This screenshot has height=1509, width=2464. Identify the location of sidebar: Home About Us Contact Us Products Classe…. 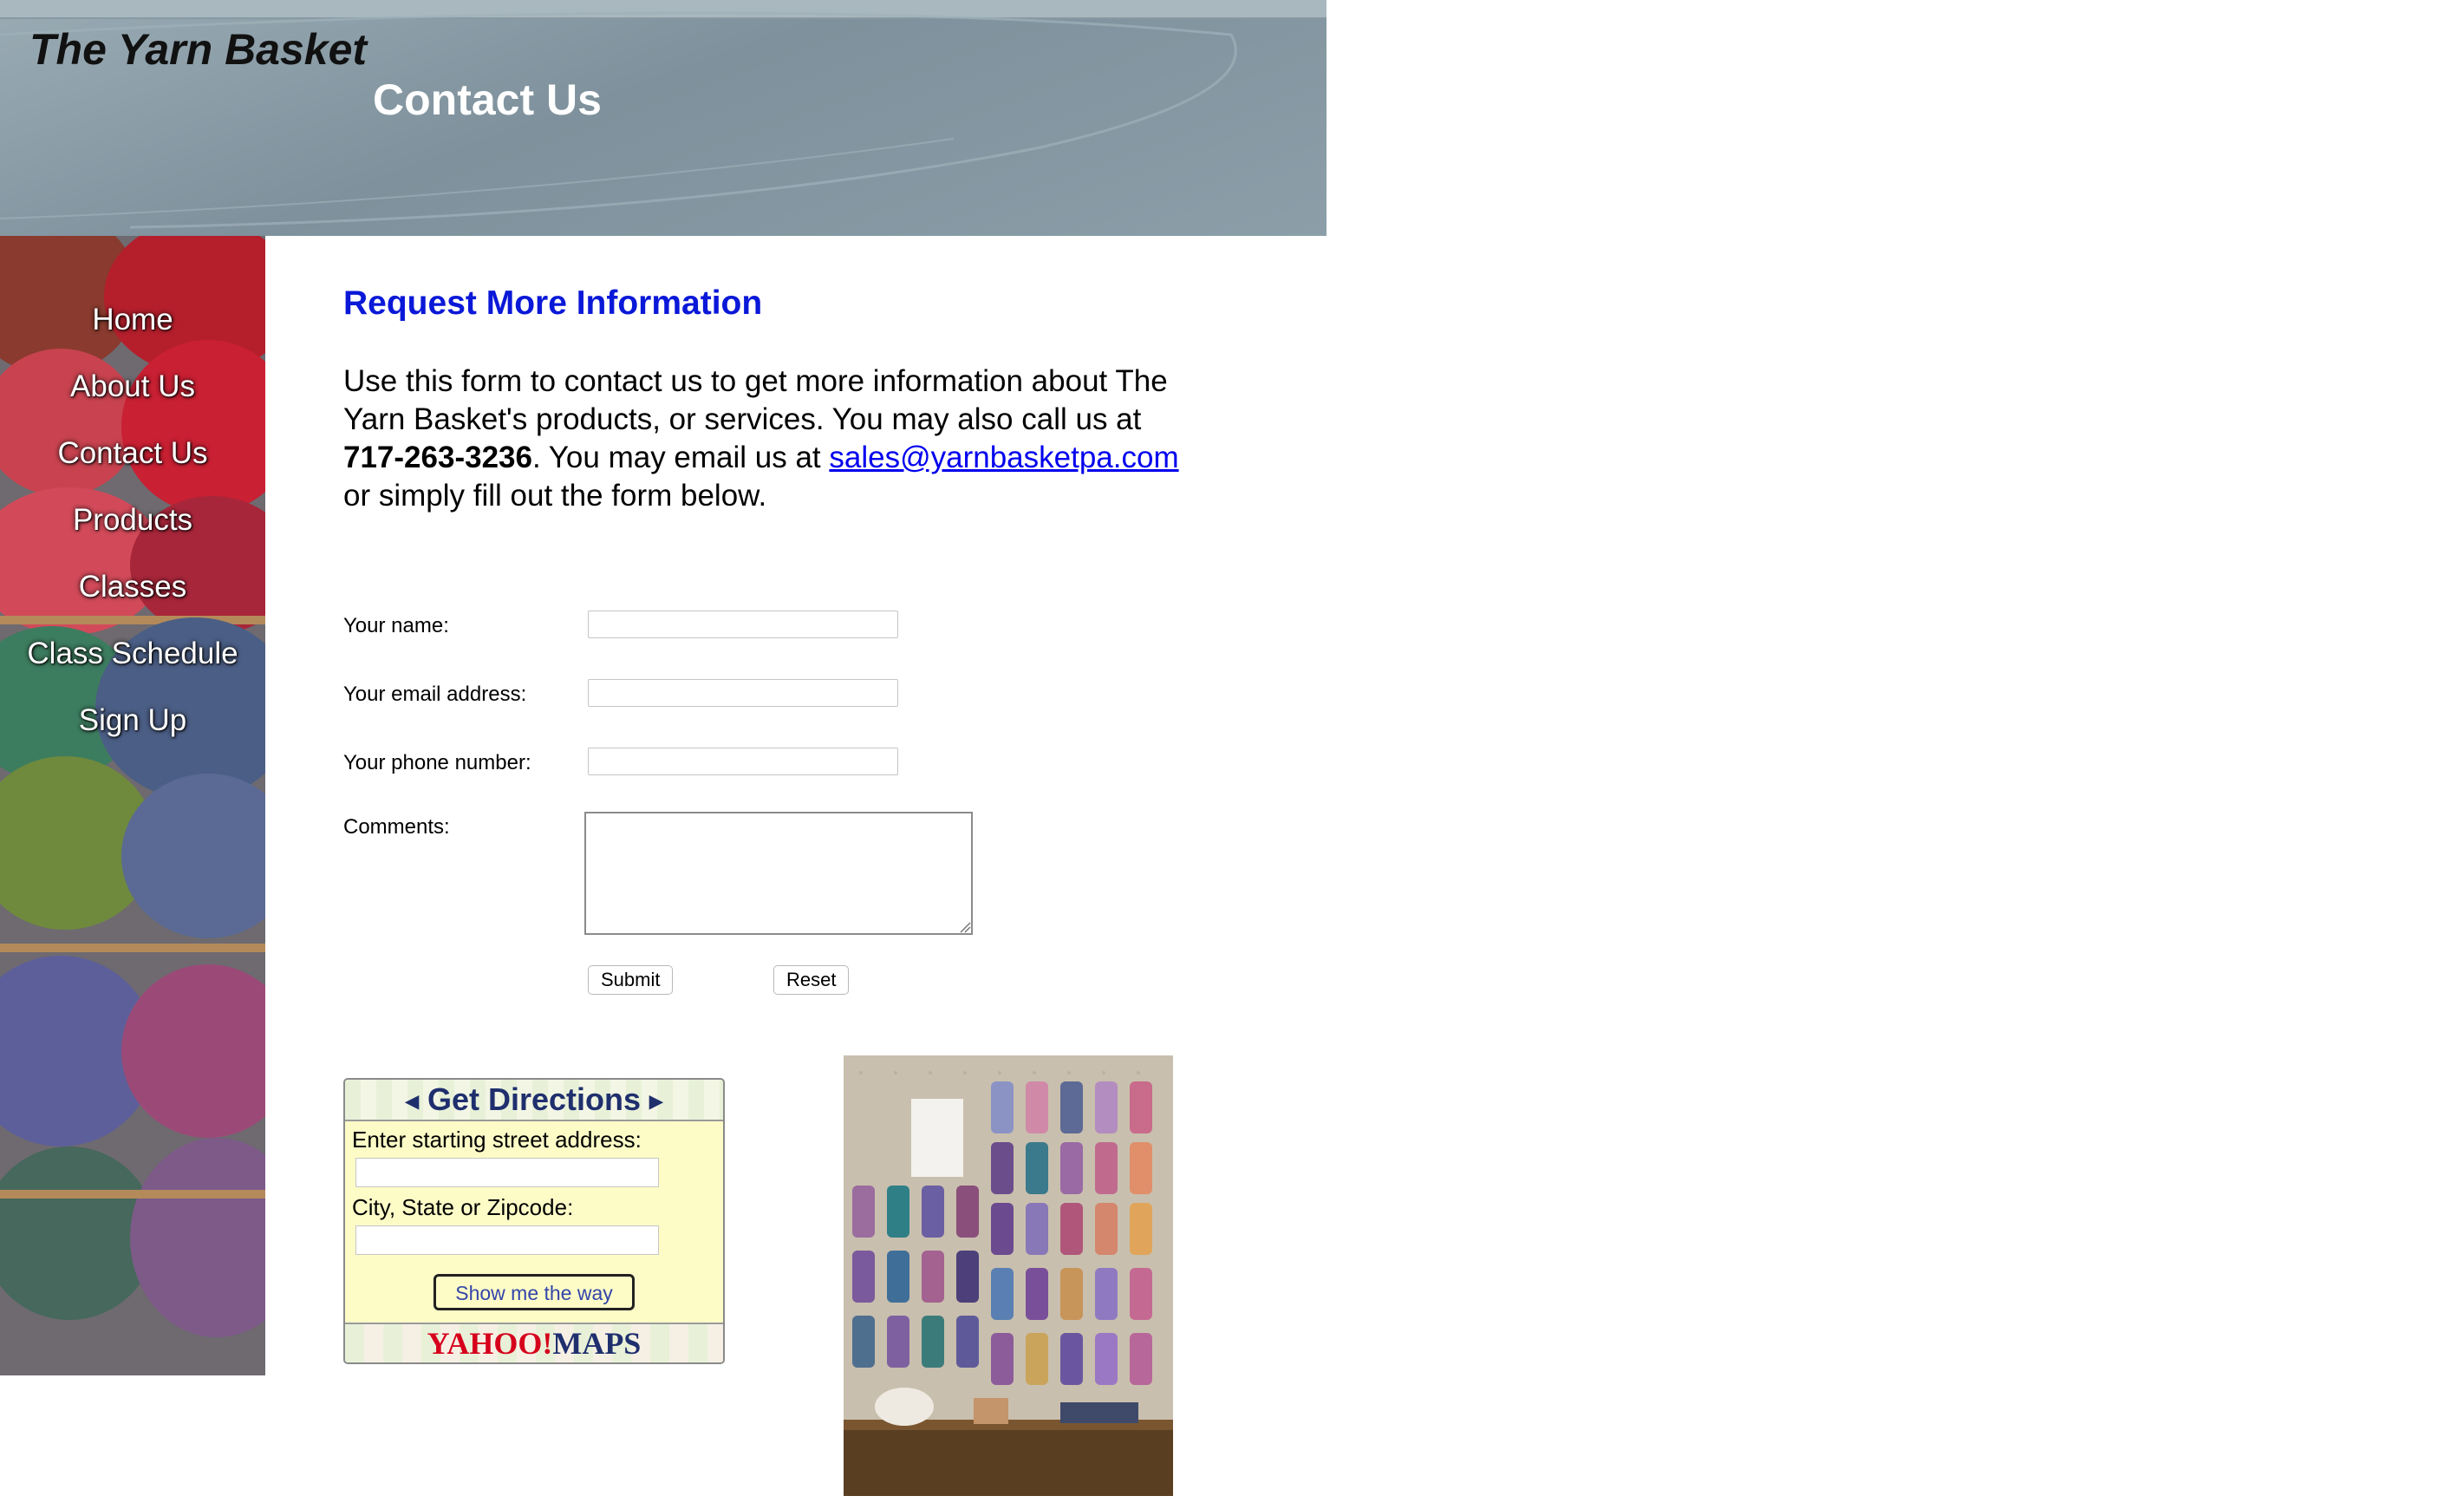
(132, 805).